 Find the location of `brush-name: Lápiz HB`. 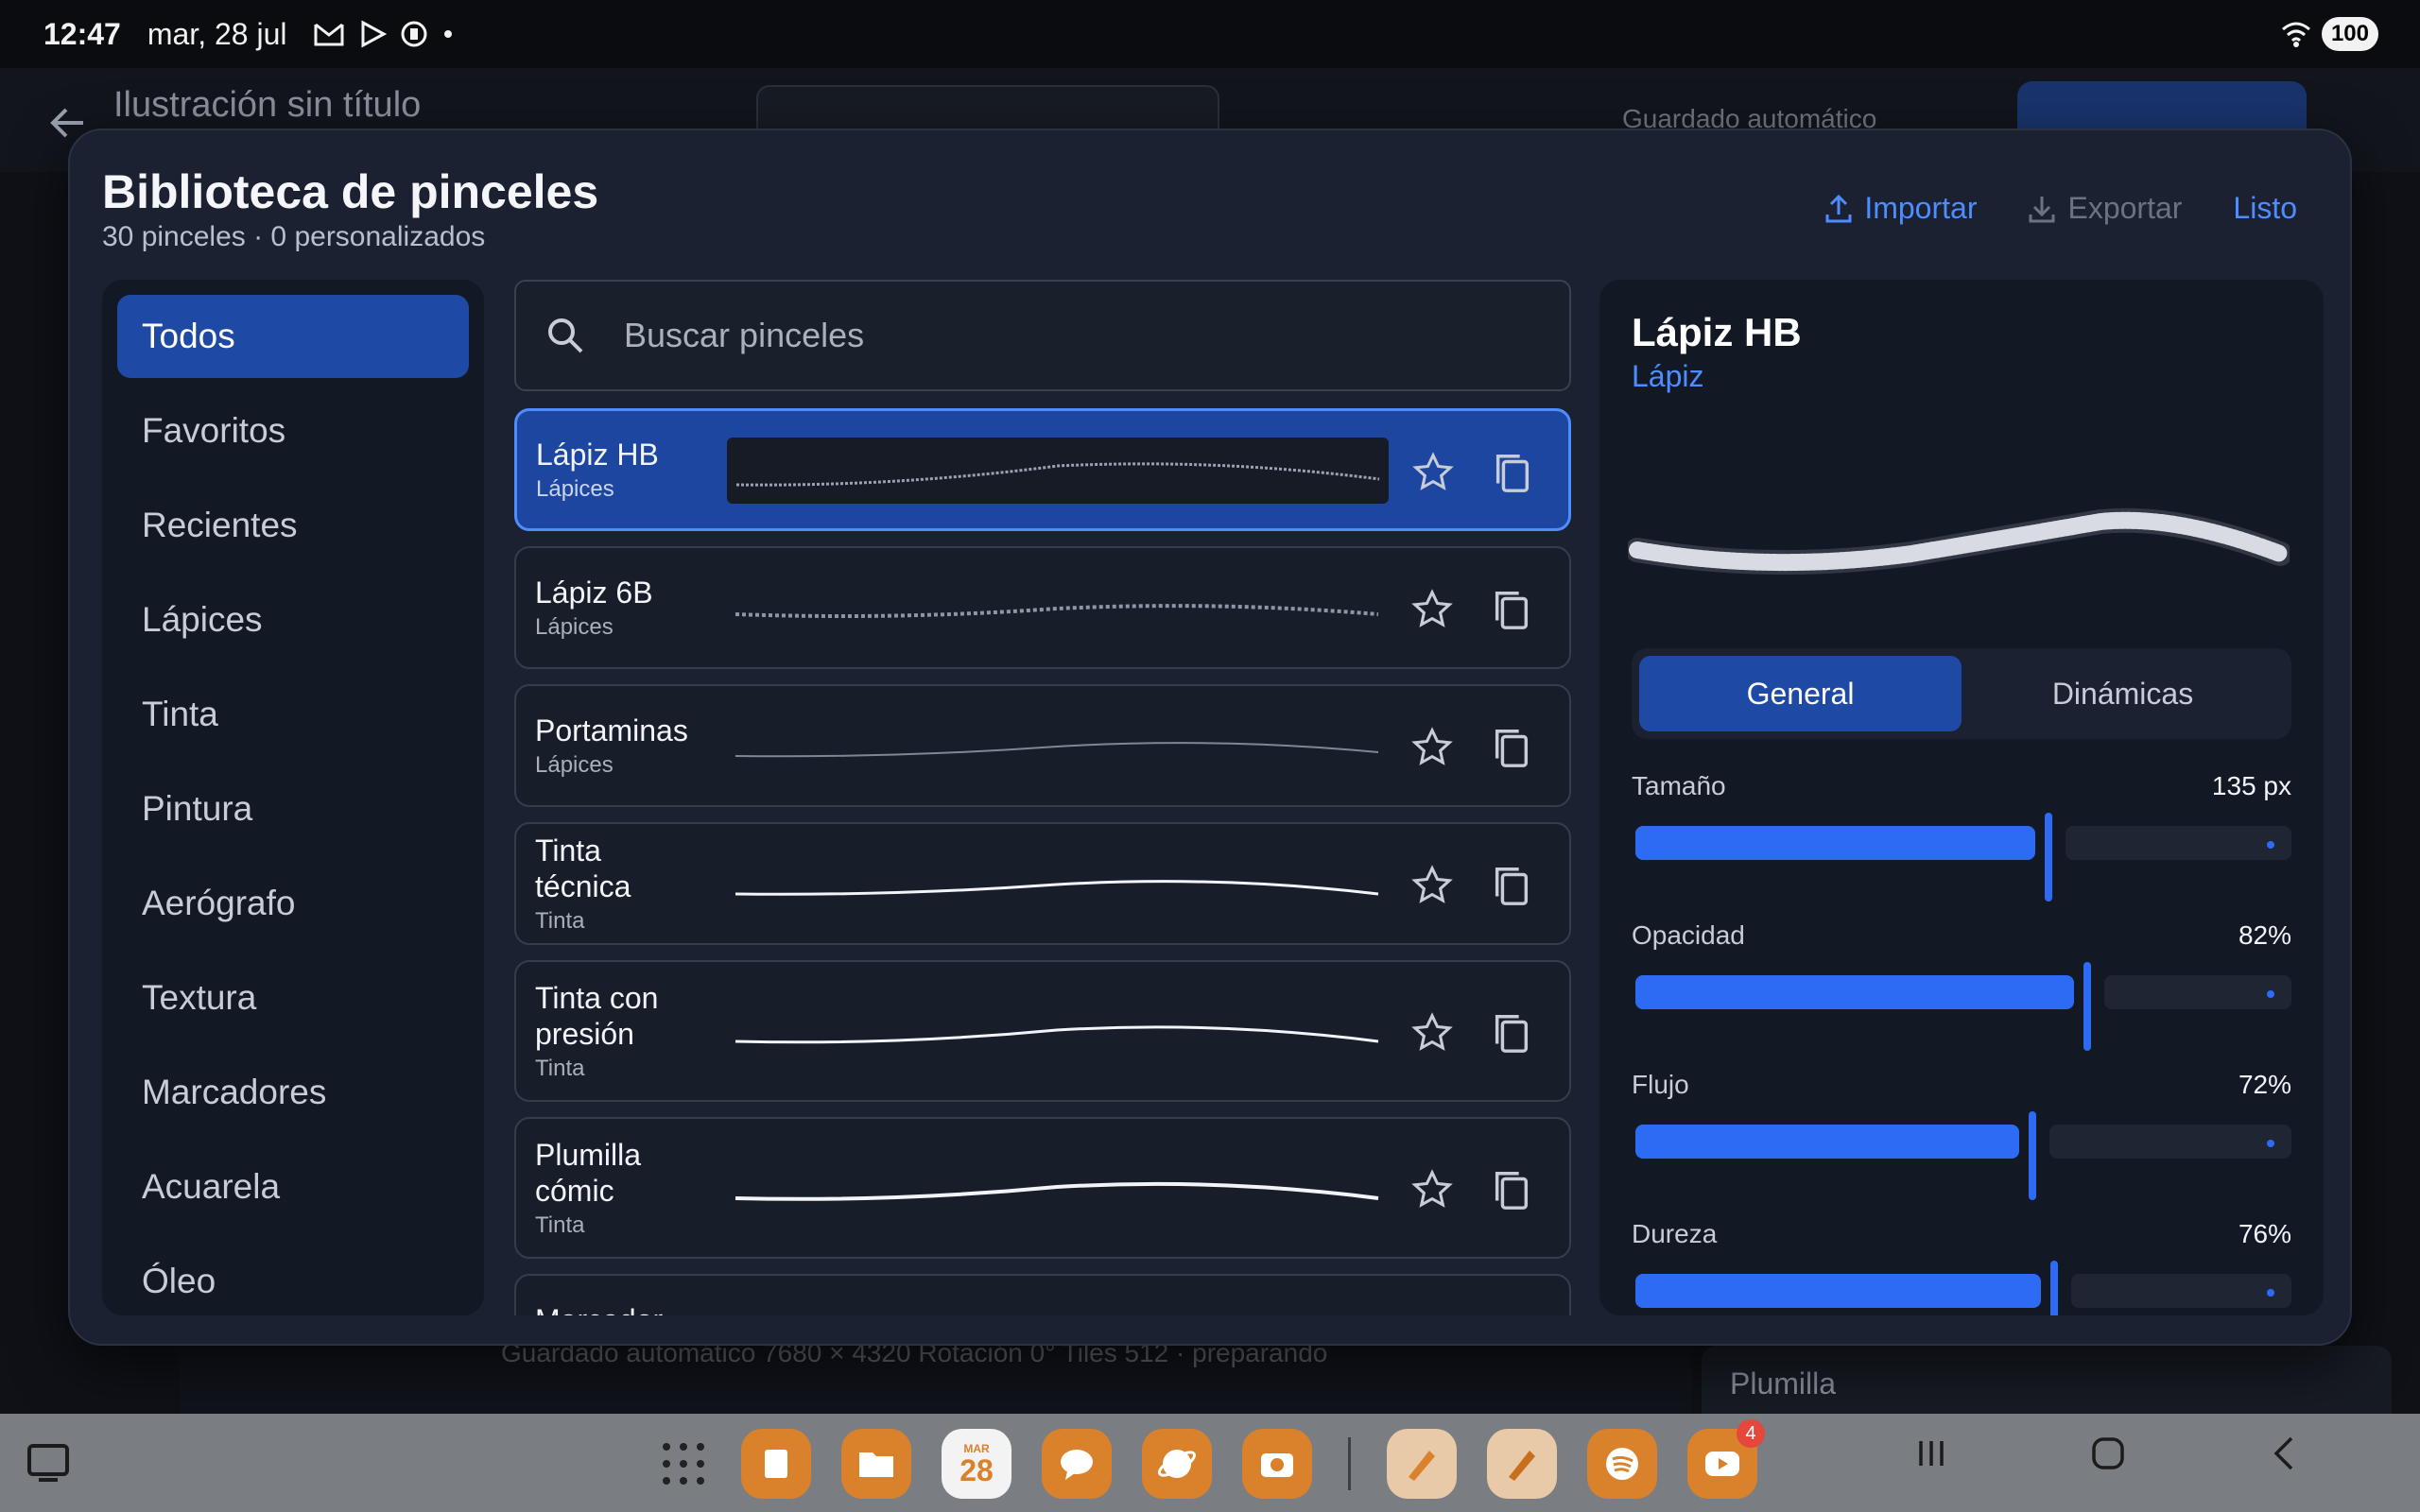

brush-name: Lápiz HB is located at coordinates (597, 455).